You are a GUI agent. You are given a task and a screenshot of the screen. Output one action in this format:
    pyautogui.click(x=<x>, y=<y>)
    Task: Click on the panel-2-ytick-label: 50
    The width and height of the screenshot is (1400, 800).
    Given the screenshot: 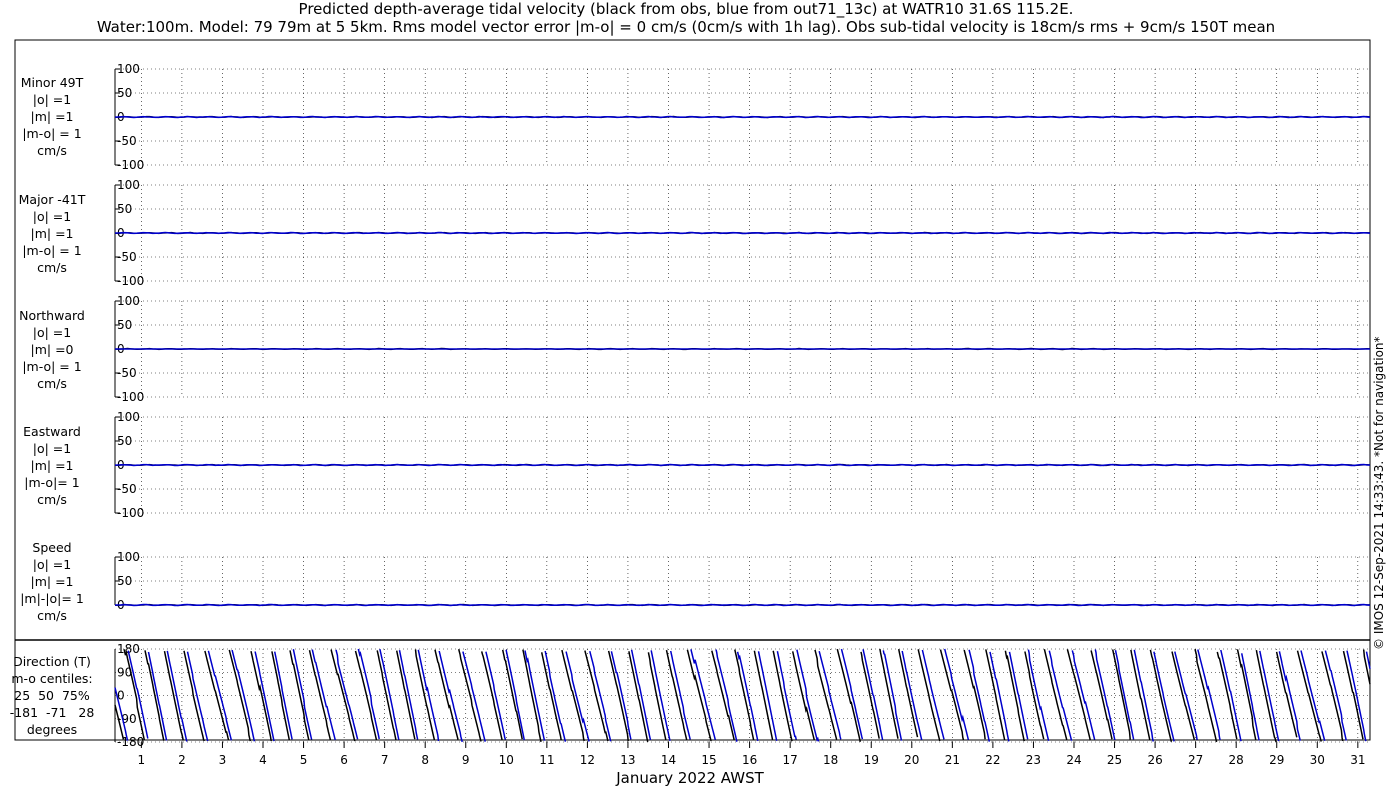 What is the action you would take?
    pyautogui.click(x=124, y=325)
    